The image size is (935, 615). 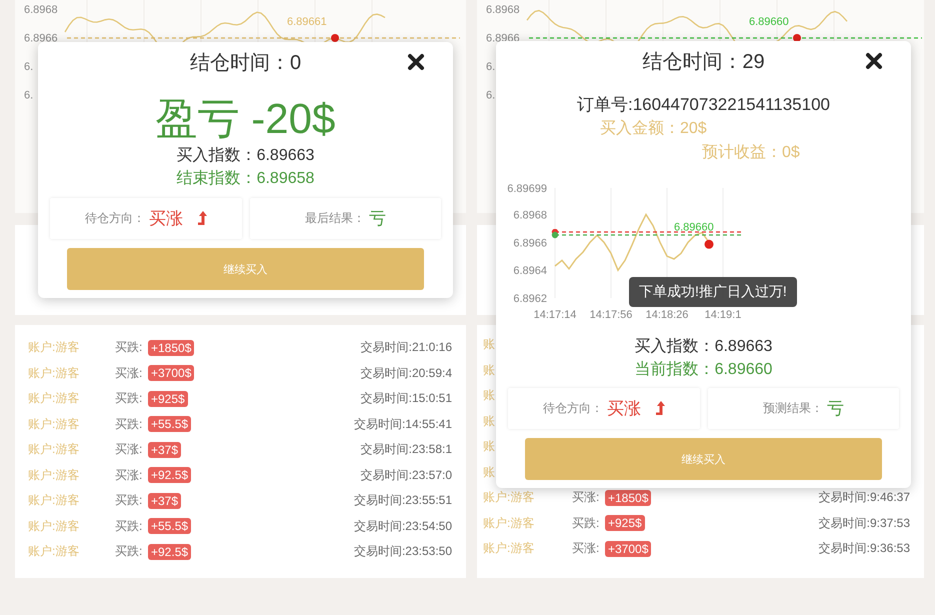 I want to click on trade-time: 交易时间:23:55:51, so click(x=403, y=501).